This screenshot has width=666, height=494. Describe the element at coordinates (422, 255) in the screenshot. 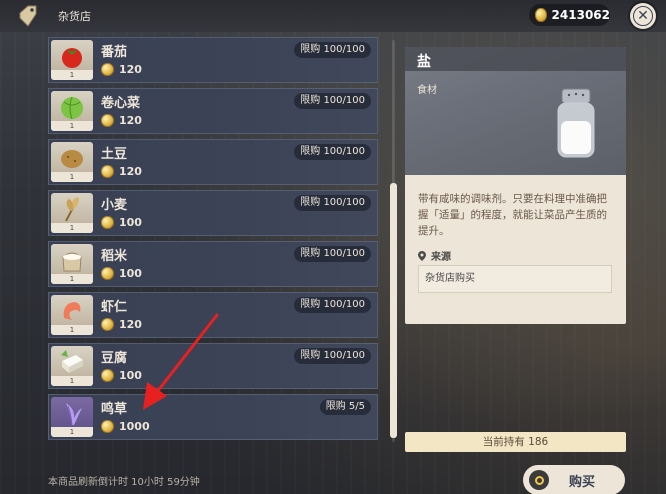

I see `location-pin-icon` at that location.